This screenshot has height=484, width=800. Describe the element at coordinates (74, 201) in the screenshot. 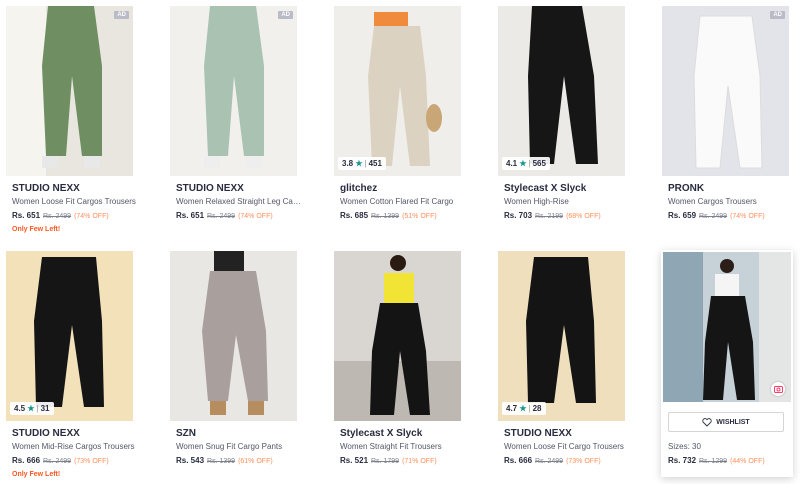

I see `product-name: Women Loose Fit Cargos Trousers` at that location.